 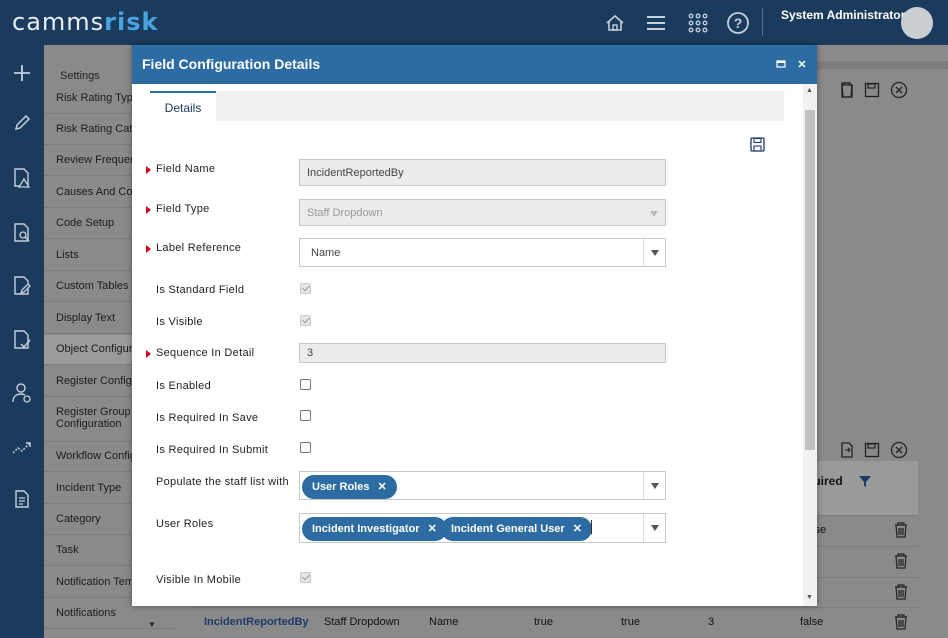 I want to click on is-standard-field-checkbox, so click(x=305, y=288).